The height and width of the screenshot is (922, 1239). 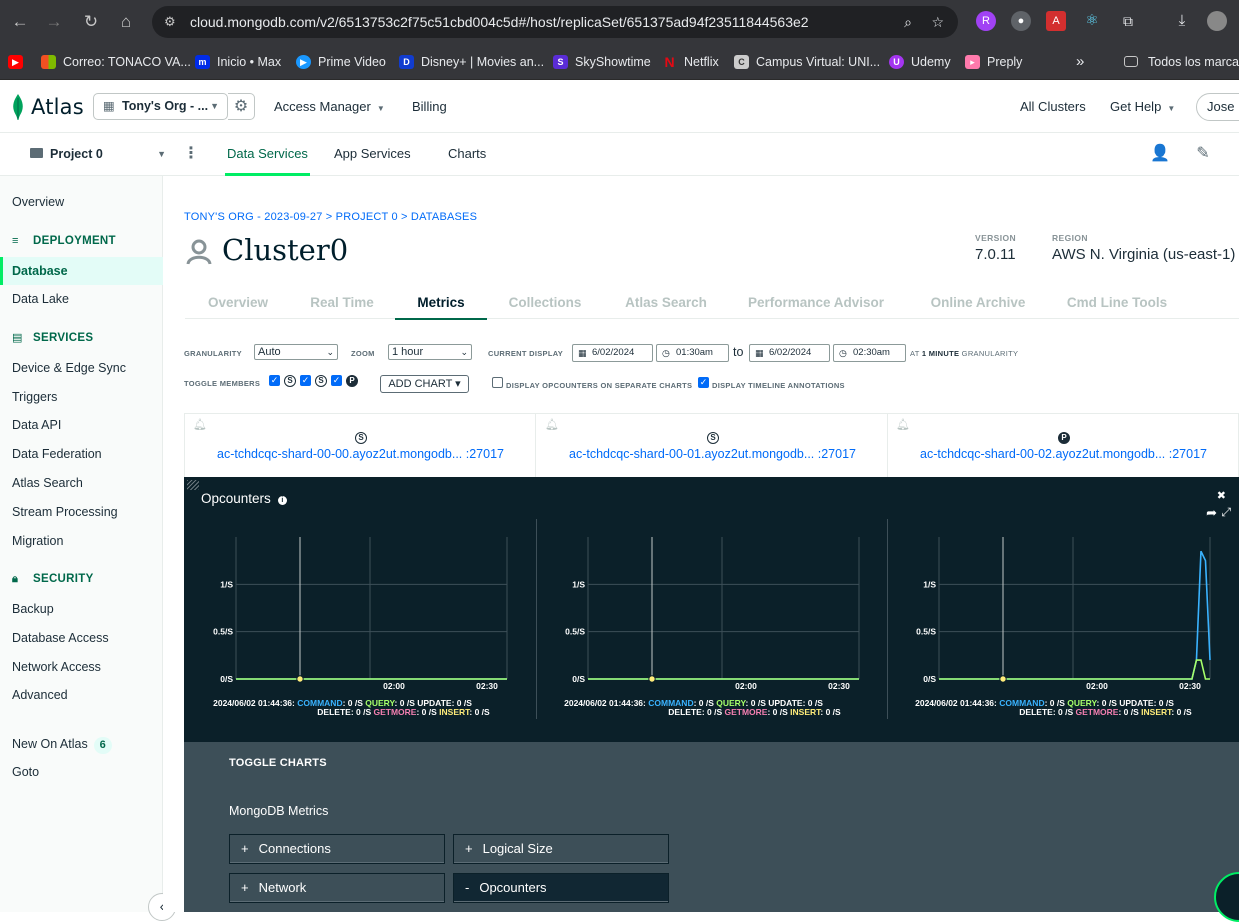 What do you see at coordinates (1117, 302) in the screenshot?
I see `tab-cmd-line-tools: Cmd Line Tools` at bounding box center [1117, 302].